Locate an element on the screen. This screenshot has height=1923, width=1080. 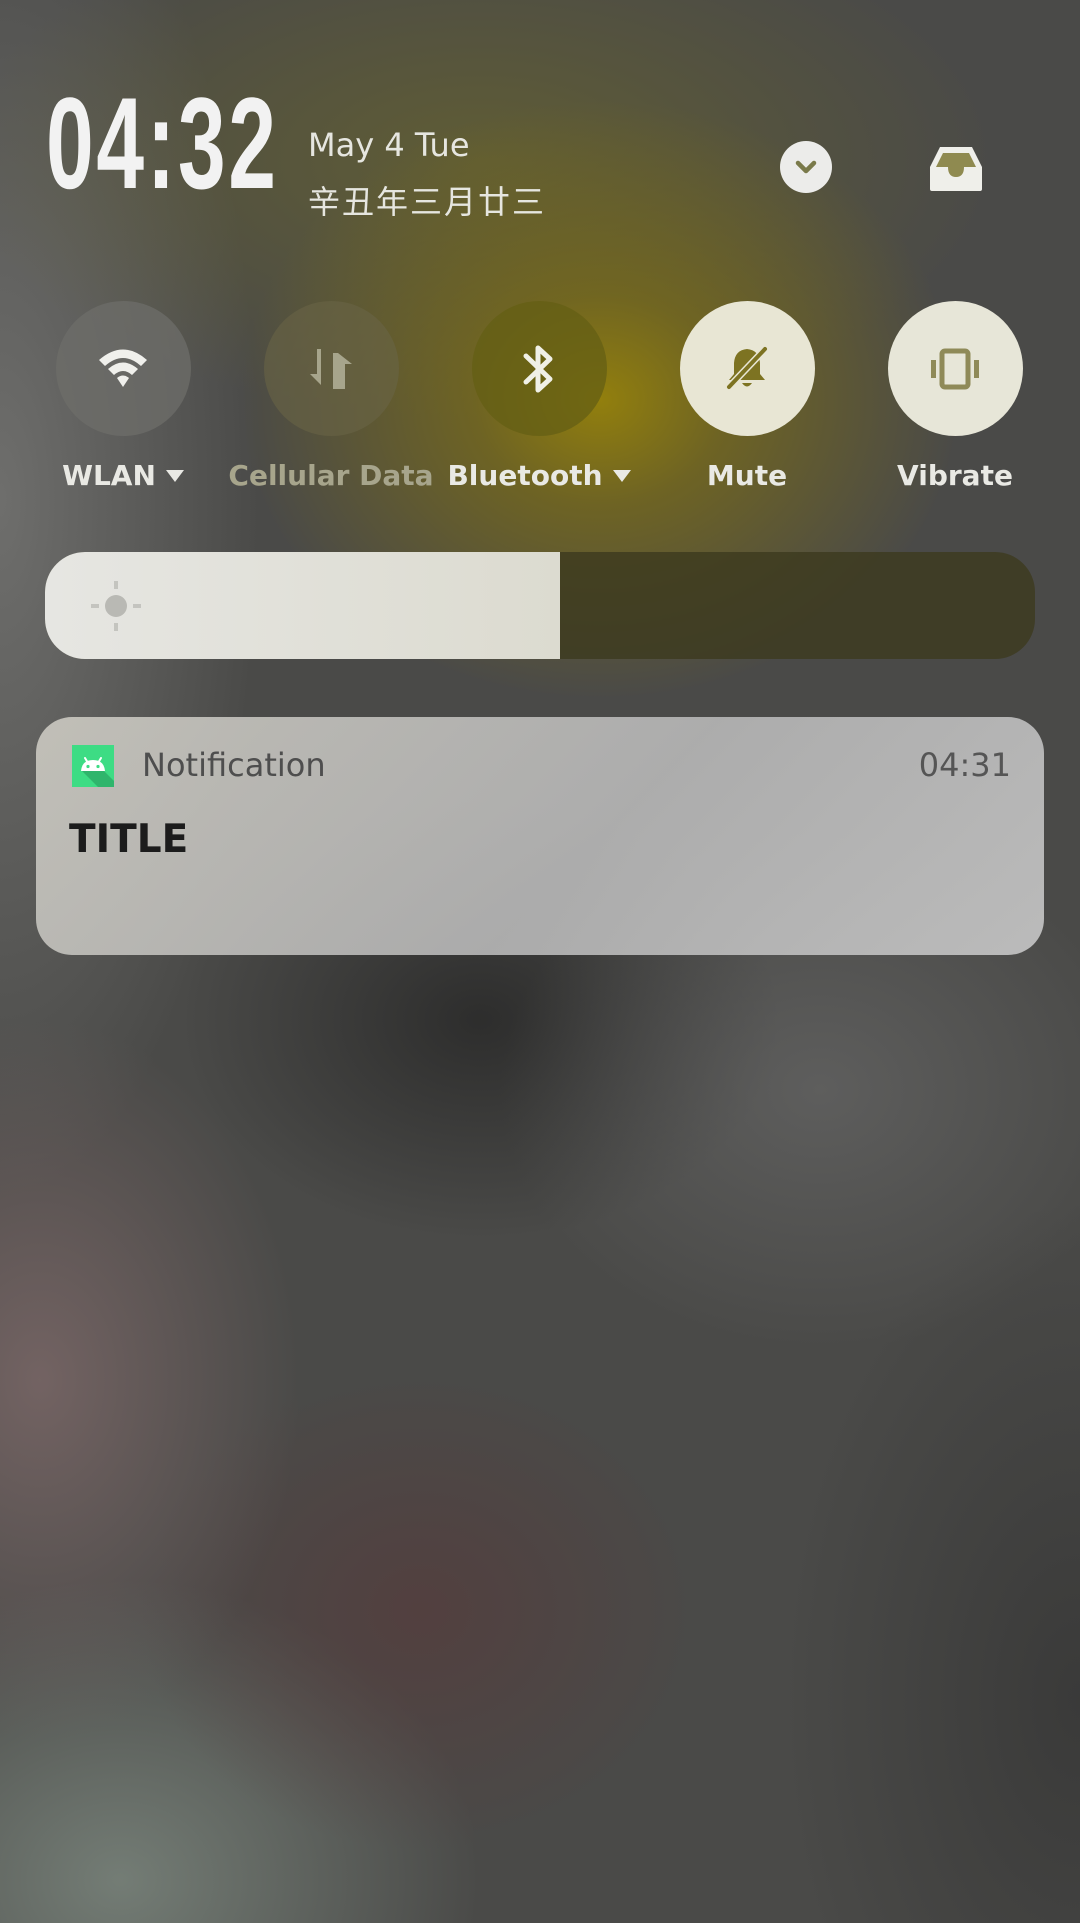
brightness-sun-icon is located at coordinates (116, 606).